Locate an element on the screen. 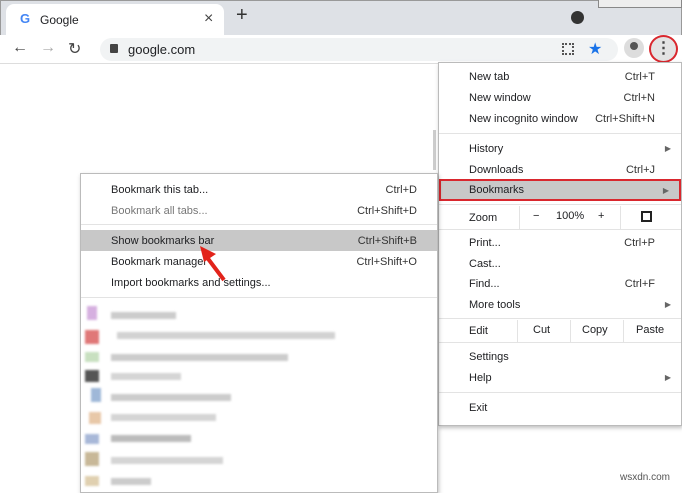 The image size is (682, 493). shortcut: Ctrl+D is located at coordinates (401, 189).